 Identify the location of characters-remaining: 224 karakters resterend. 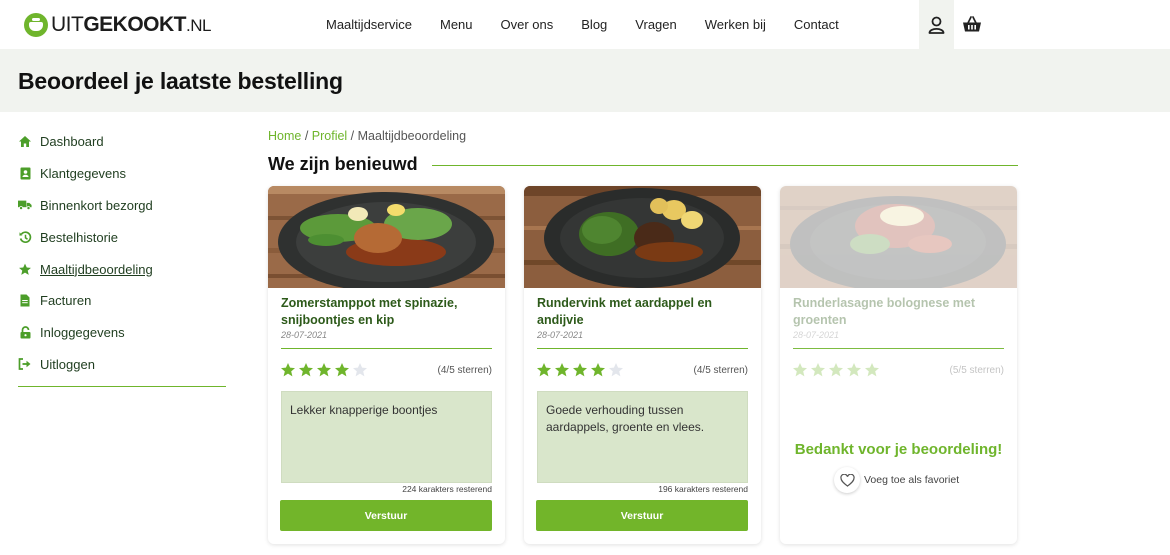
(447, 489).